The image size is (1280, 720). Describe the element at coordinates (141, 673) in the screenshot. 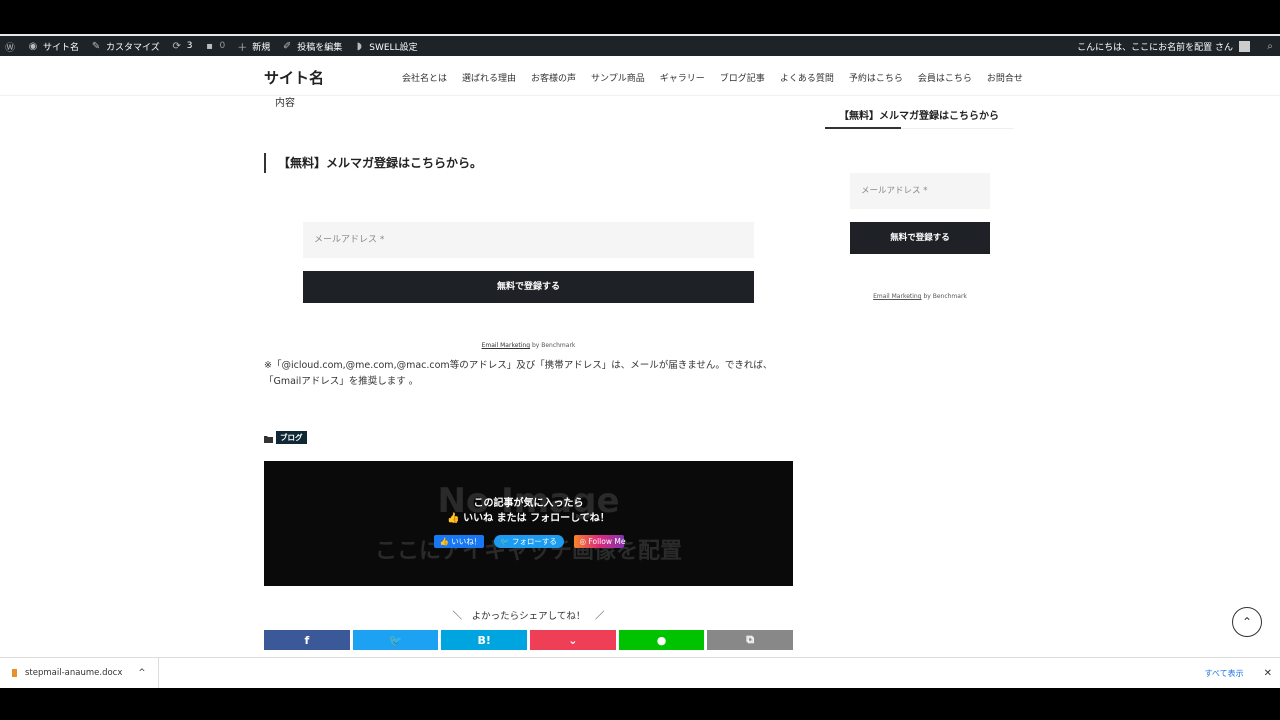

I see `chevron-up-icon: ^` at that location.